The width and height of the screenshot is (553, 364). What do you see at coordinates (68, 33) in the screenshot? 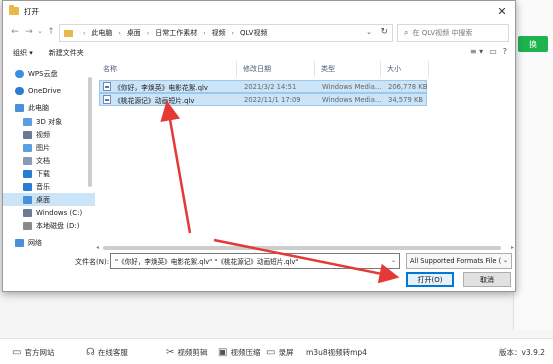
I see `folder-icon` at bounding box center [68, 33].